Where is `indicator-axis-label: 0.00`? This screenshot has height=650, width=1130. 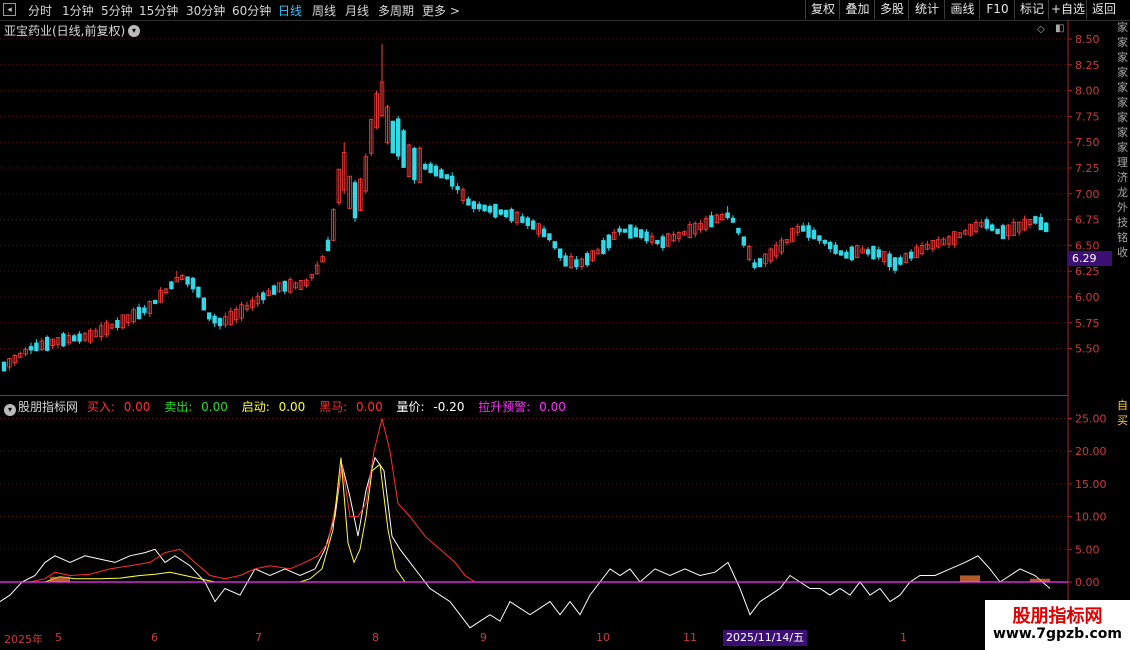 indicator-axis-label: 0.00 is located at coordinates (1087, 582).